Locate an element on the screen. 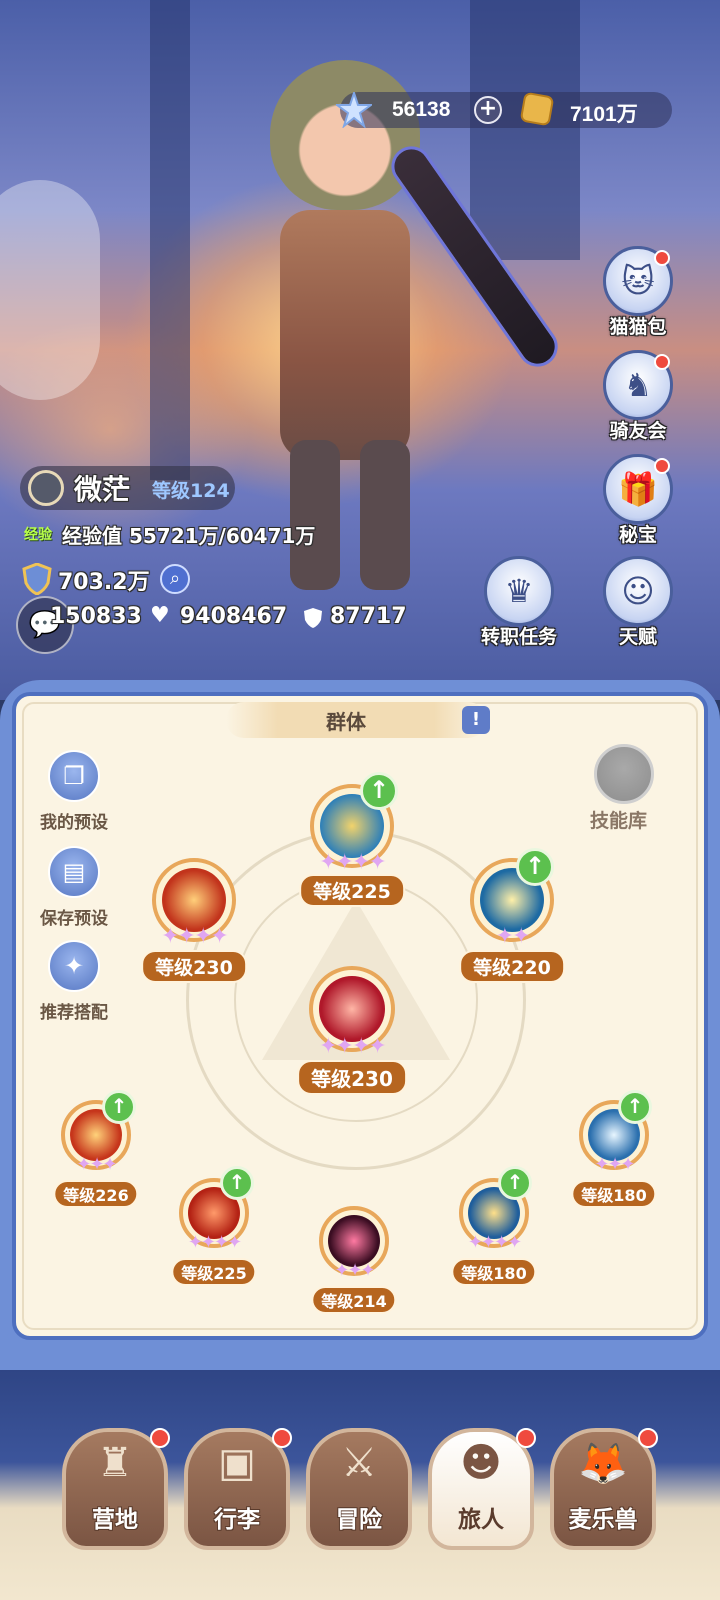 This screenshot has width=720, height=1600. nav-pet-label: 麦乐兽 is located at coordinates (603, 1520).